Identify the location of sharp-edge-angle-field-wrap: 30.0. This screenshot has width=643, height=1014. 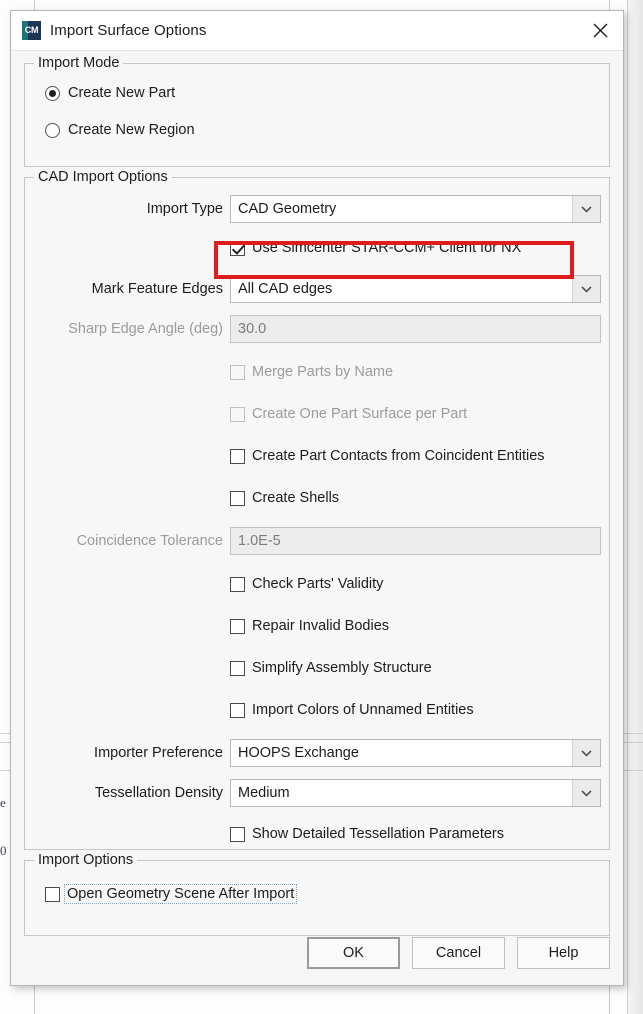
(415, 329).